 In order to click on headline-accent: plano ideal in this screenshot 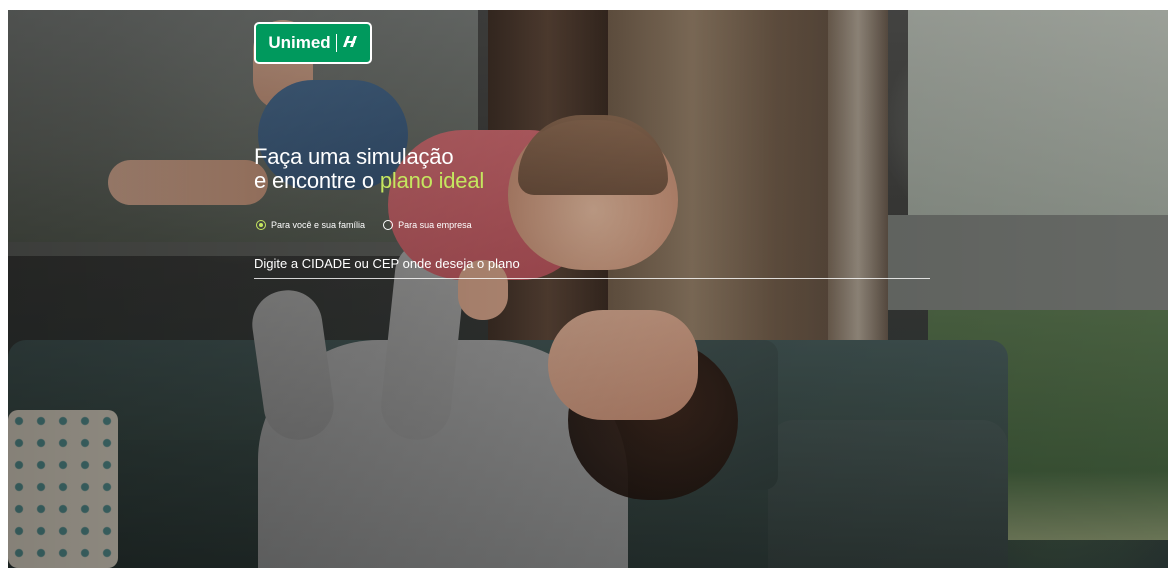, I will do `click(432, 180)`.